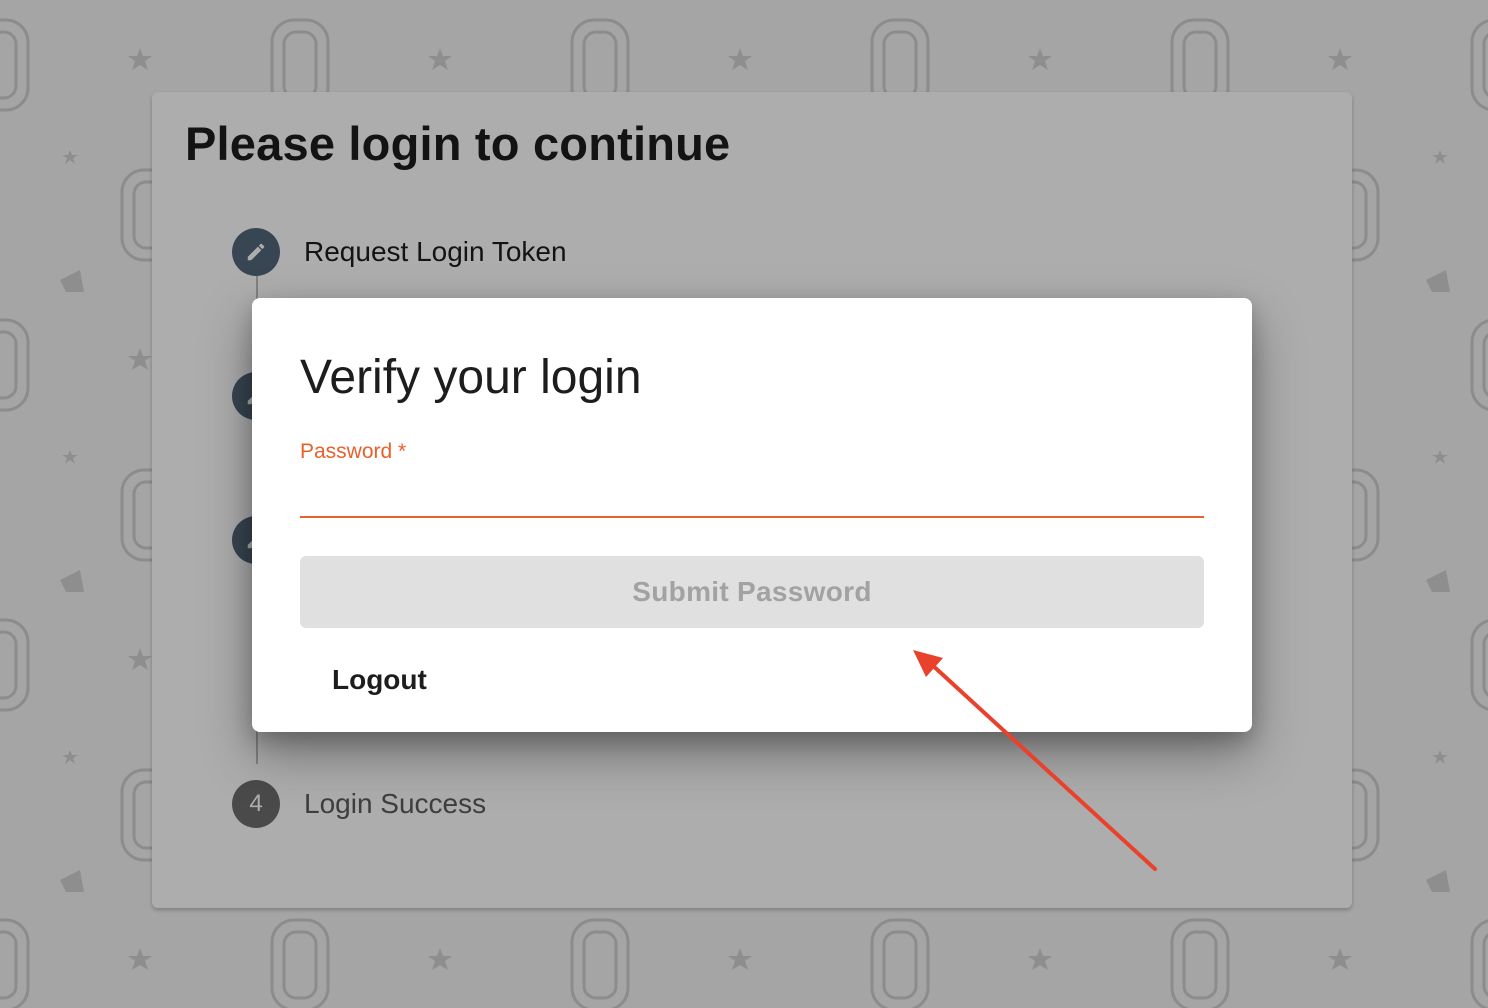 The image size is (1488, 1008). Describe the element at coordinates (353, 451) in the screenshot. I see `password-label: Password *` at that location.